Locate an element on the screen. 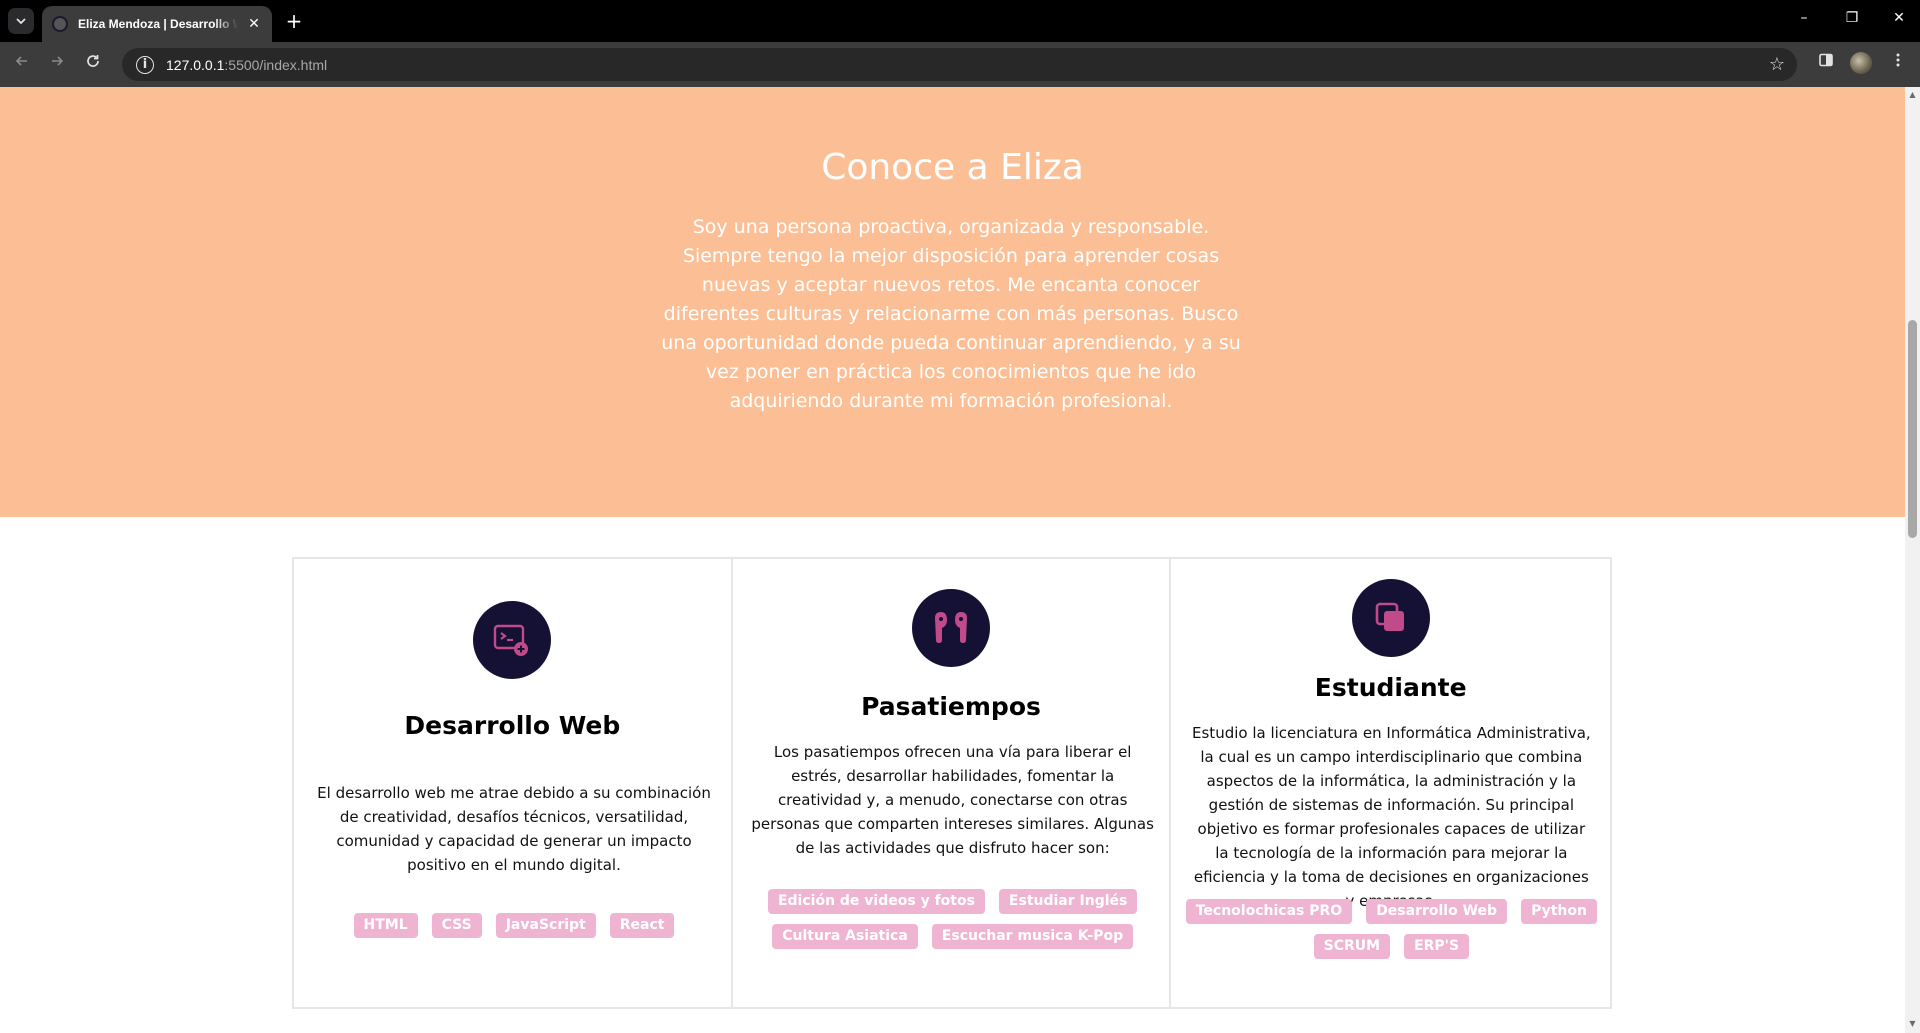 This screenshot has width=1920, height=1033. forward-button is located at coordinates (57, 64).